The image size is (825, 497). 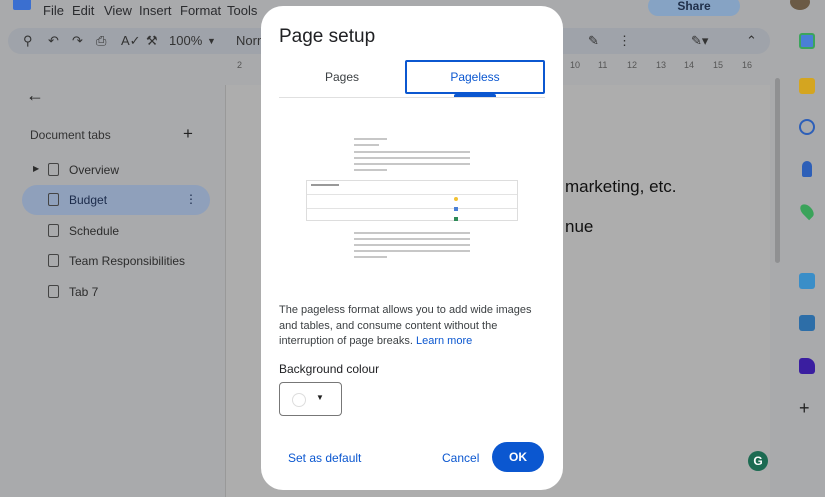 I want to click on grammarly-icon: G, so click(x=758, y=461).